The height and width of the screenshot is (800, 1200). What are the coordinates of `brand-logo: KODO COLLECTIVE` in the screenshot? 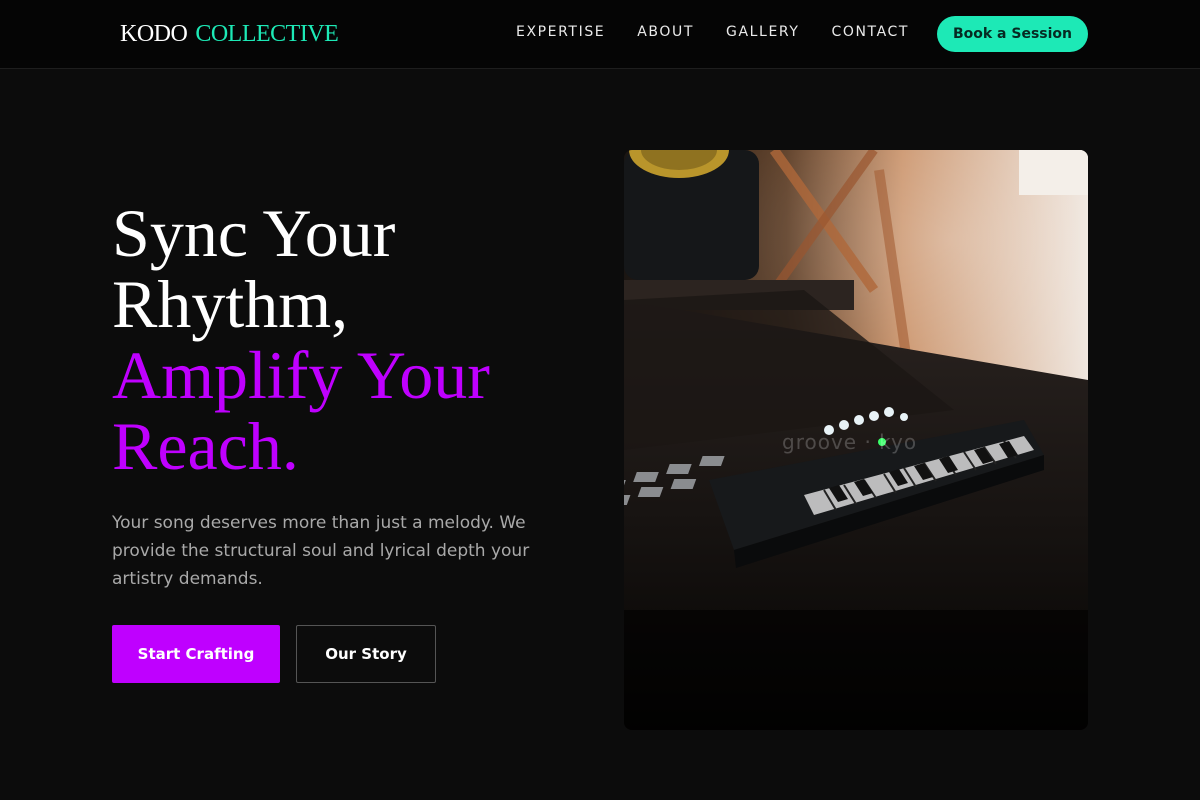 It's located at (229, 34).